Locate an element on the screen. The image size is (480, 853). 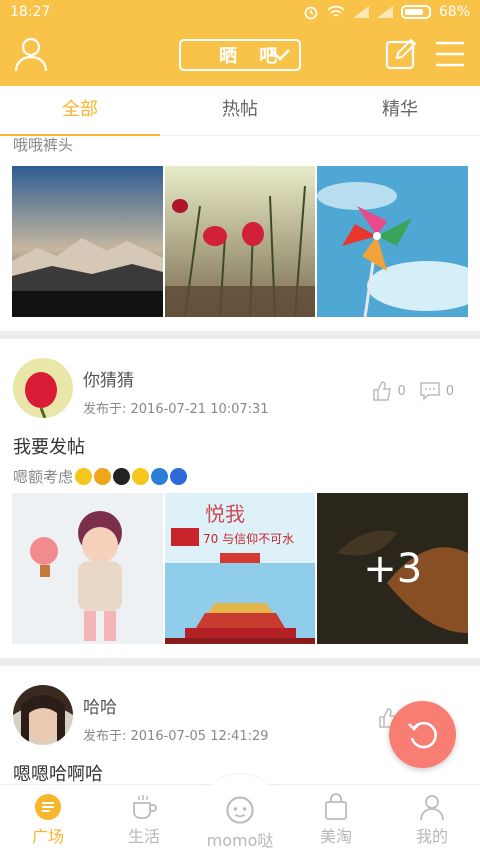
tab-bar: 全部 热帖 精华 is located at coordinates (240, 111).